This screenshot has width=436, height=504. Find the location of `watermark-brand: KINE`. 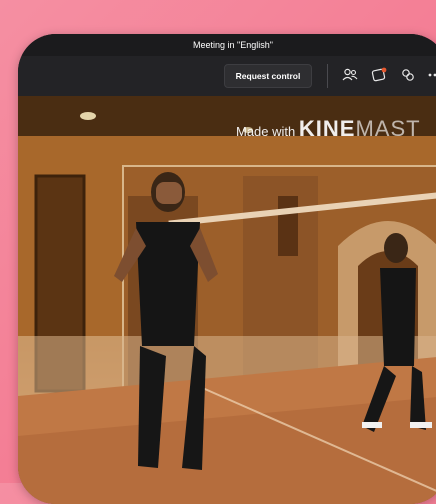

watermark-brand: KINE is located at coordinates (327, 128).